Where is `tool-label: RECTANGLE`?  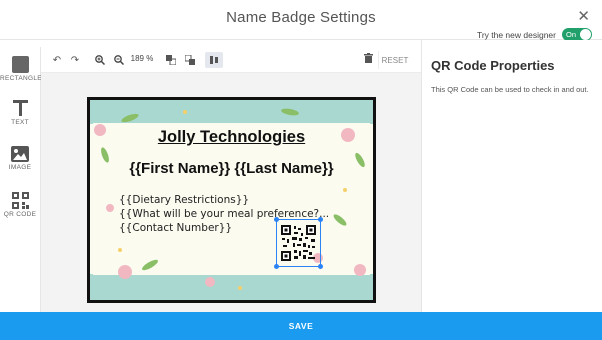
tool-label: RECTANGLE is located at coordinates (21, 78).